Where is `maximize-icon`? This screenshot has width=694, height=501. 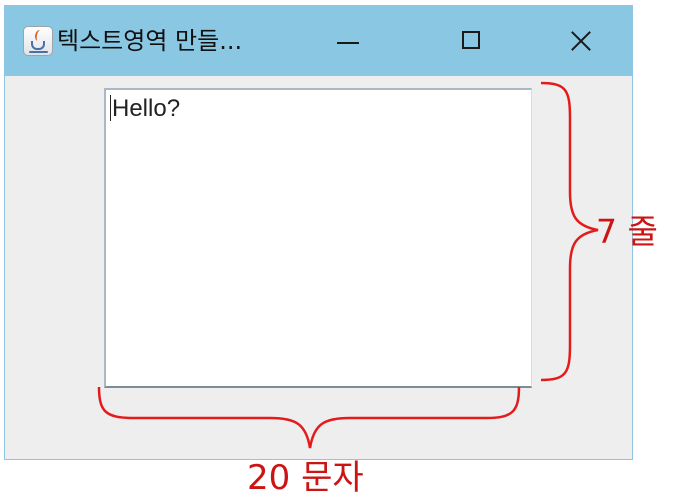
maximize-icon is located at coordinates (471, 40).